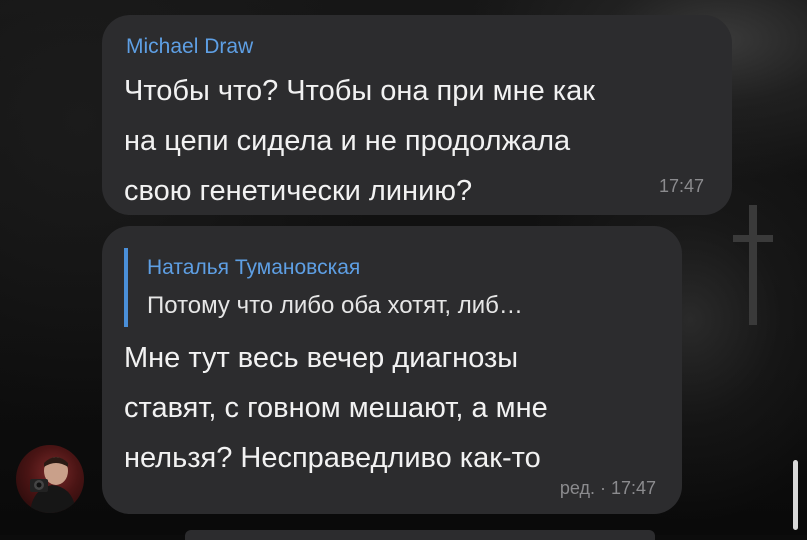  I want to click on user-avatar-photo-icon, so click(53, 485).